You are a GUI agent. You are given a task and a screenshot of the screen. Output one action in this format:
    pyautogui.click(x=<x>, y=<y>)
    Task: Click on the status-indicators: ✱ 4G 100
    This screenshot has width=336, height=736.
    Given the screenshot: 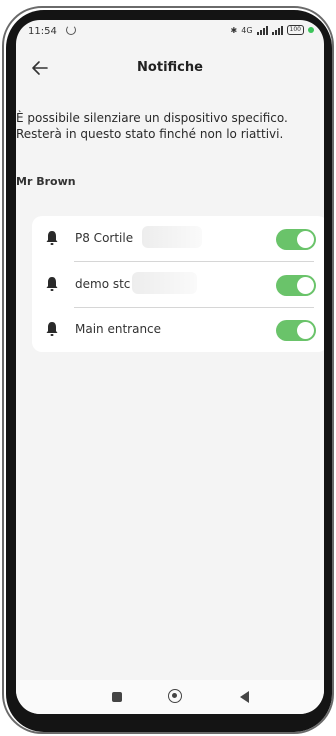 What is the action you would take?
    pyautogui.click(x=272, y=30)
    